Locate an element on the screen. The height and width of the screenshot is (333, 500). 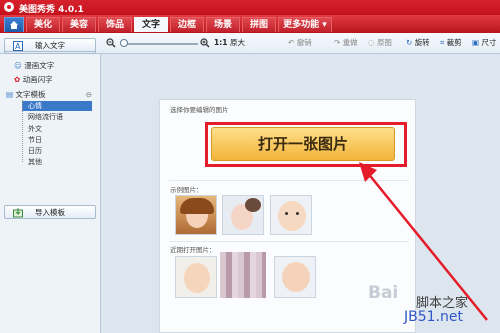
crop-button: ⌗ 裁剪 is located at coordinates (451, 43).